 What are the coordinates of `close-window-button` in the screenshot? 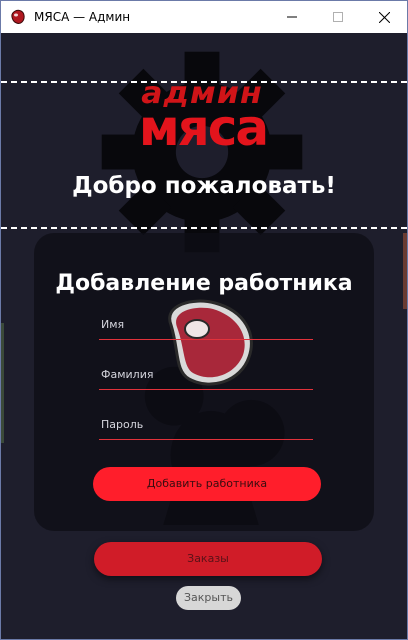 It's located at (384, 17).